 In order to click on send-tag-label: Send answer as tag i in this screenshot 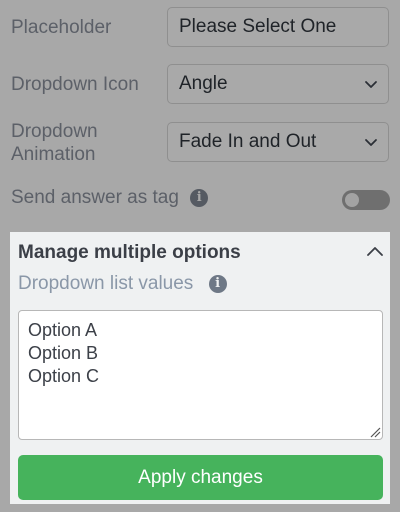, I will do `click(110, 197)`.